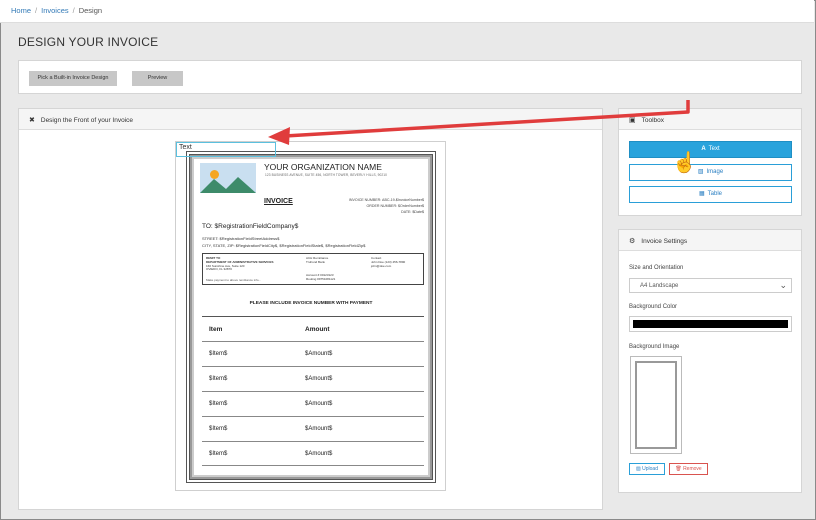 This screenshot has height=520, width=816. I want to click on image-icon: ▧, so click(700, 172).